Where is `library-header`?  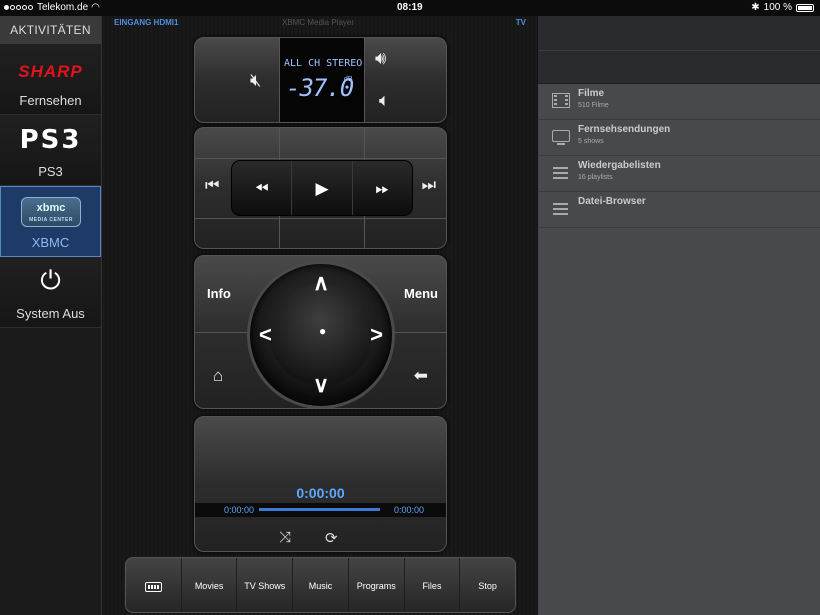 library-header is located at coordinates (679, 50).